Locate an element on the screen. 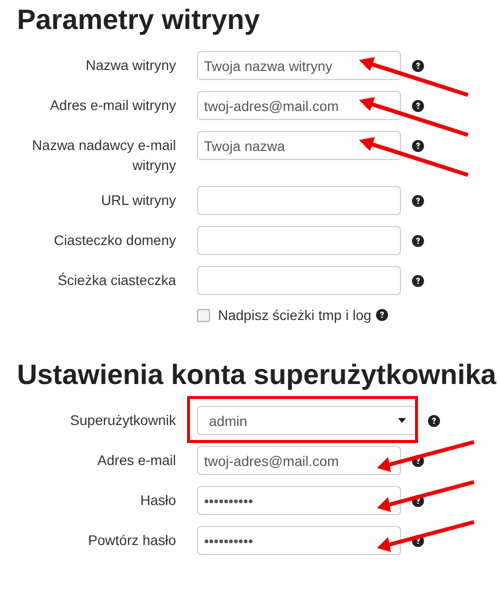  select-field: admin is located at coordinates (307, 420).